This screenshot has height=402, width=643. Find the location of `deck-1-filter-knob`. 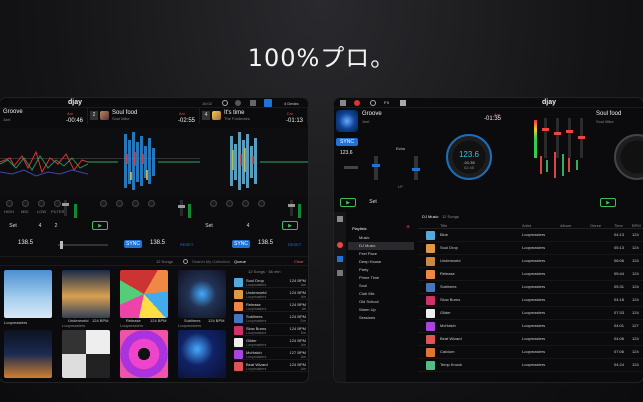

deck-1-filter-knob is located at coordinates (57, 203).